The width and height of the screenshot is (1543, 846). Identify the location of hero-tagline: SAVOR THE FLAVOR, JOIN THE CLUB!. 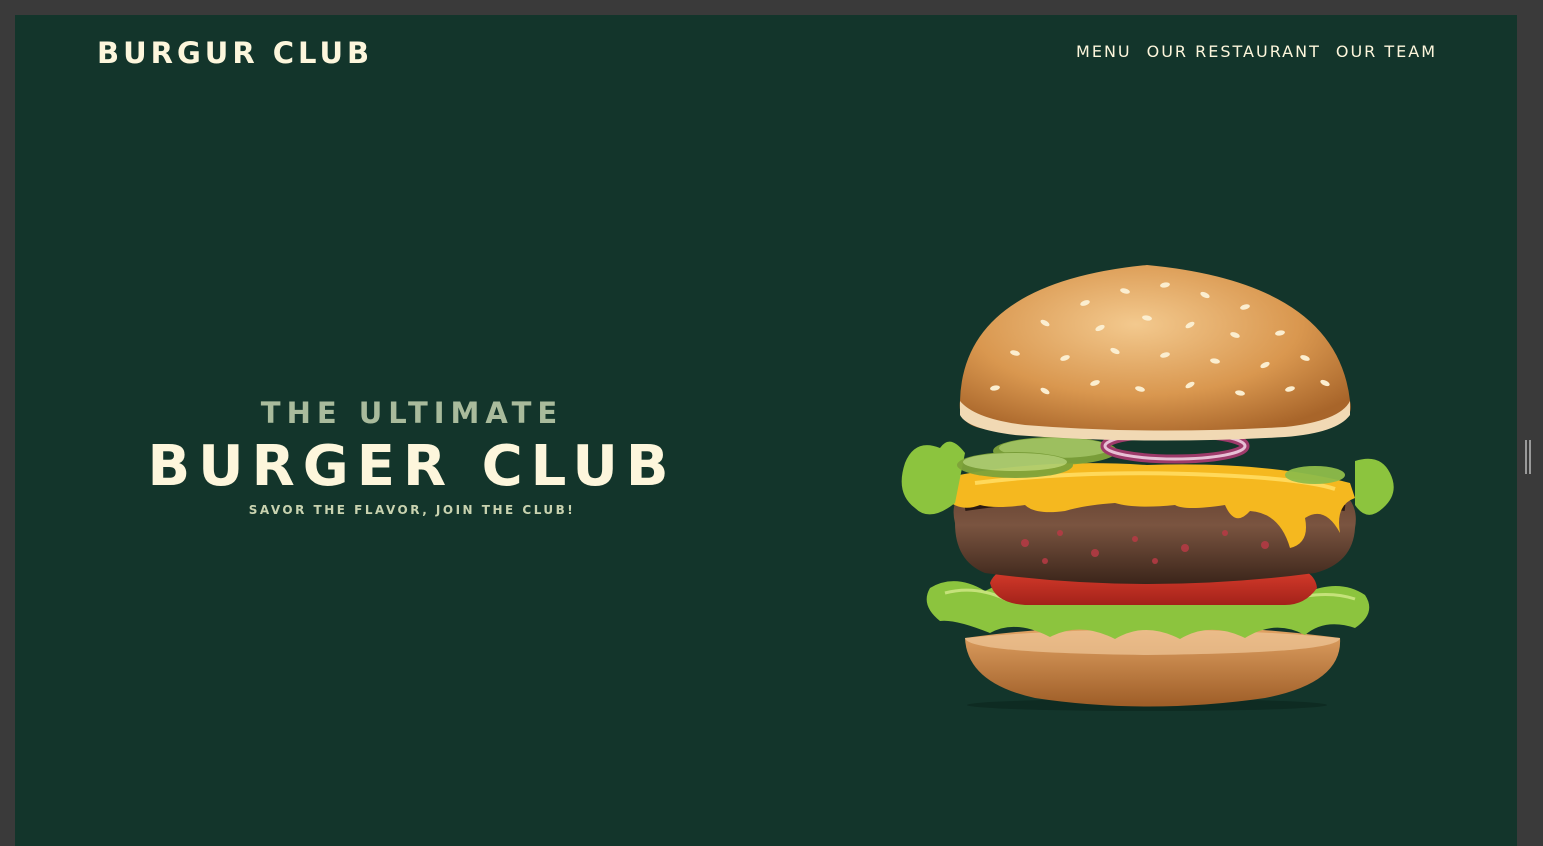
(412, 510).